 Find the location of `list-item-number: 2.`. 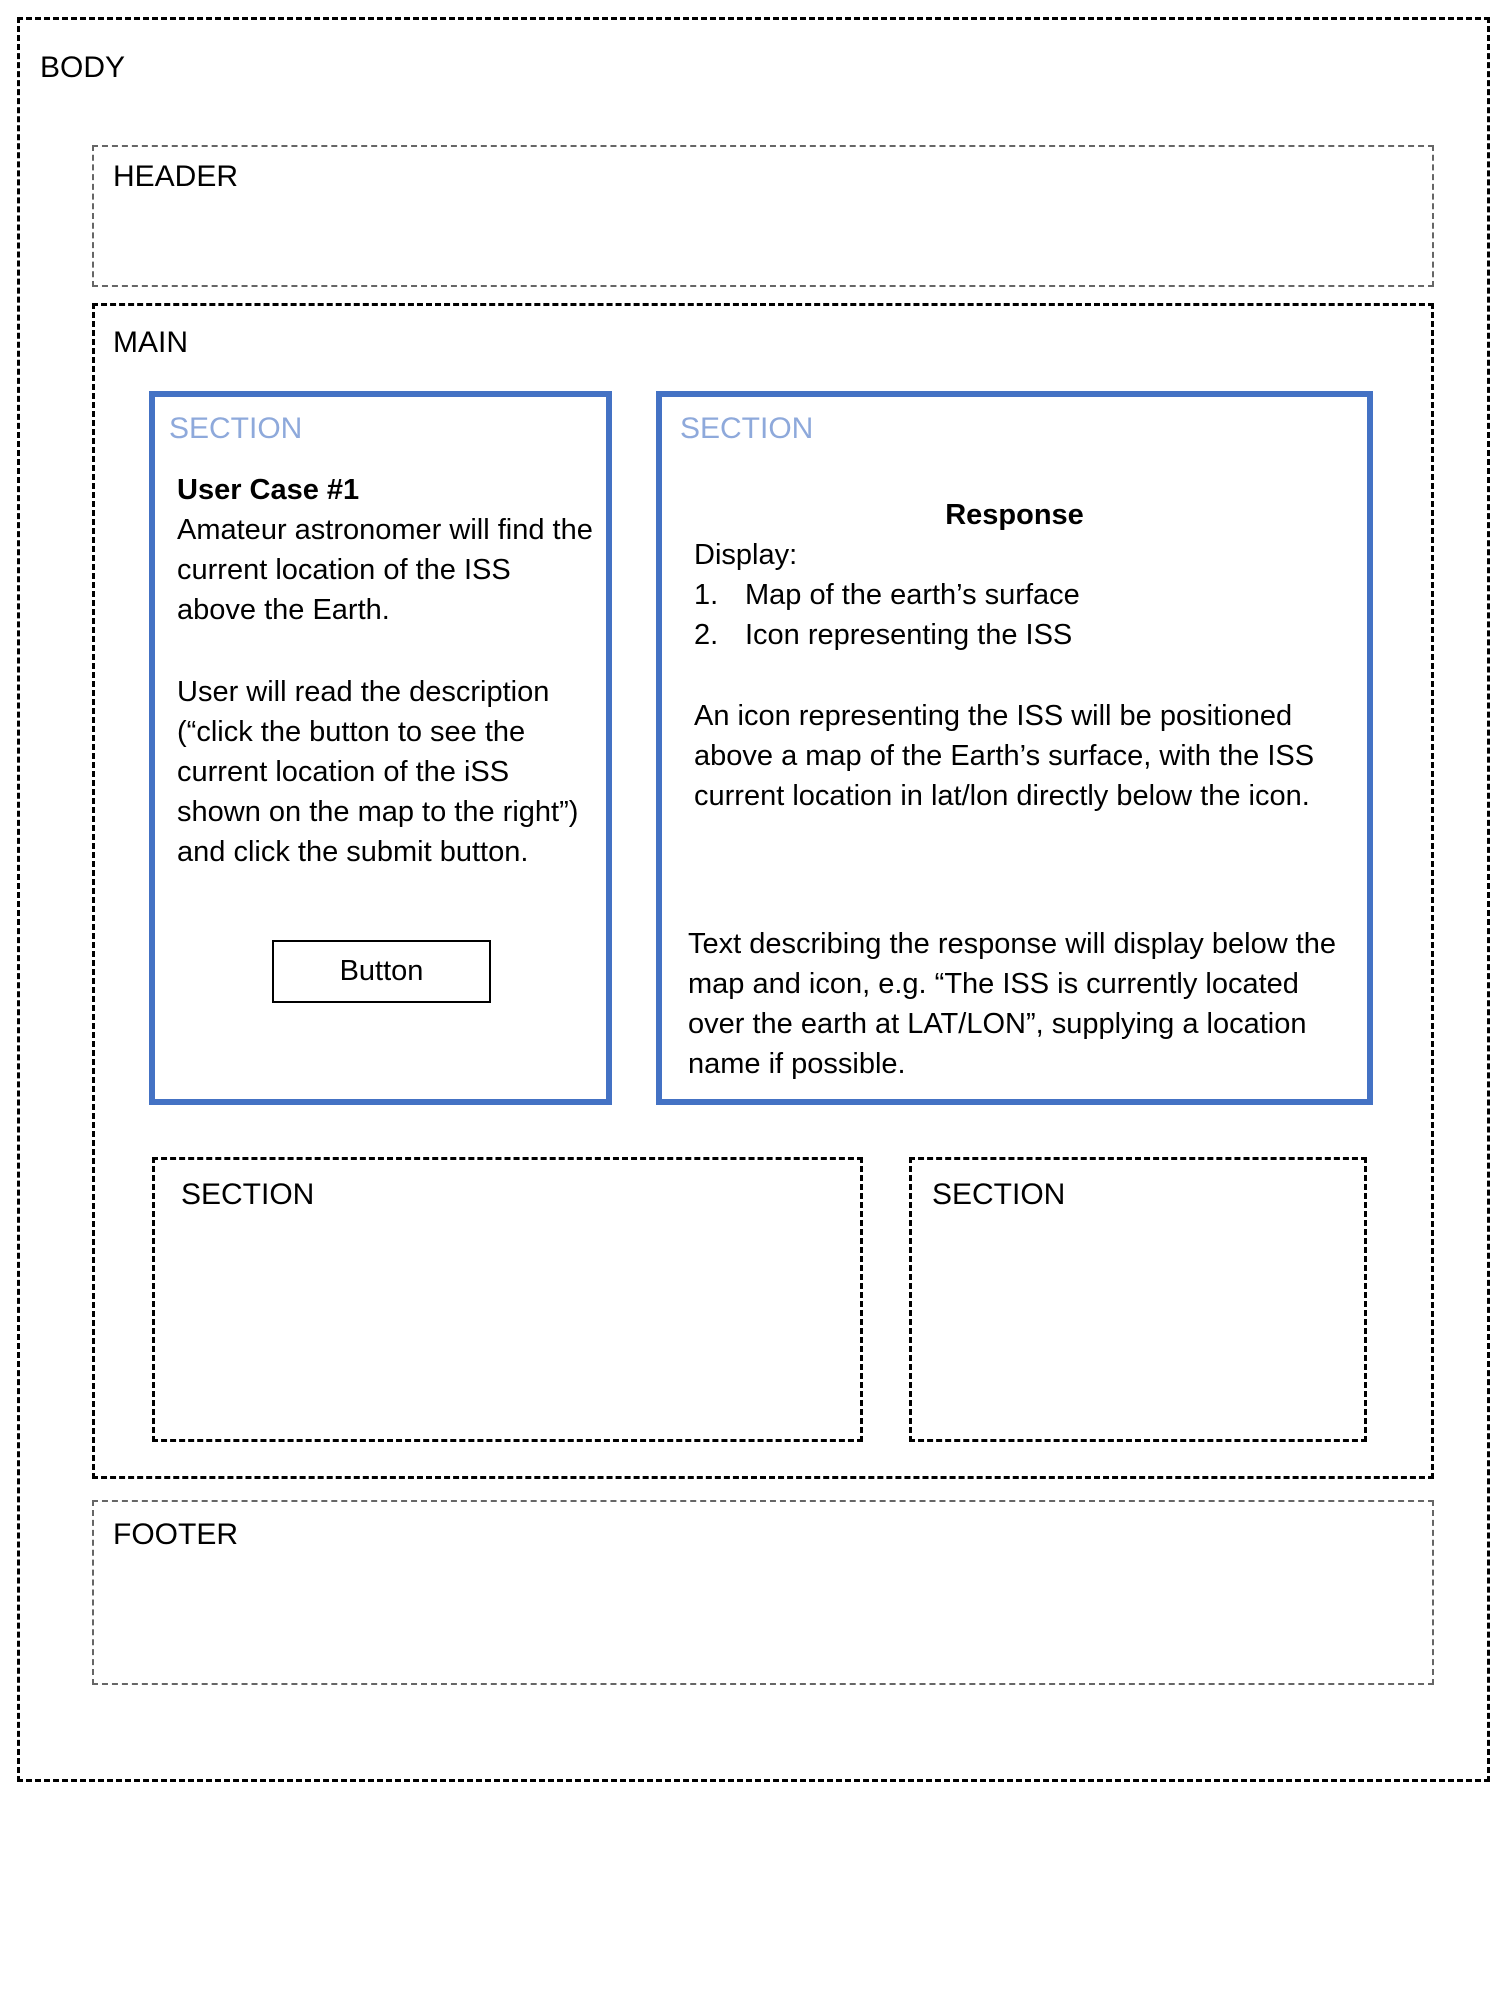

list-item-number: 2. is located at coordinates (706, 635).